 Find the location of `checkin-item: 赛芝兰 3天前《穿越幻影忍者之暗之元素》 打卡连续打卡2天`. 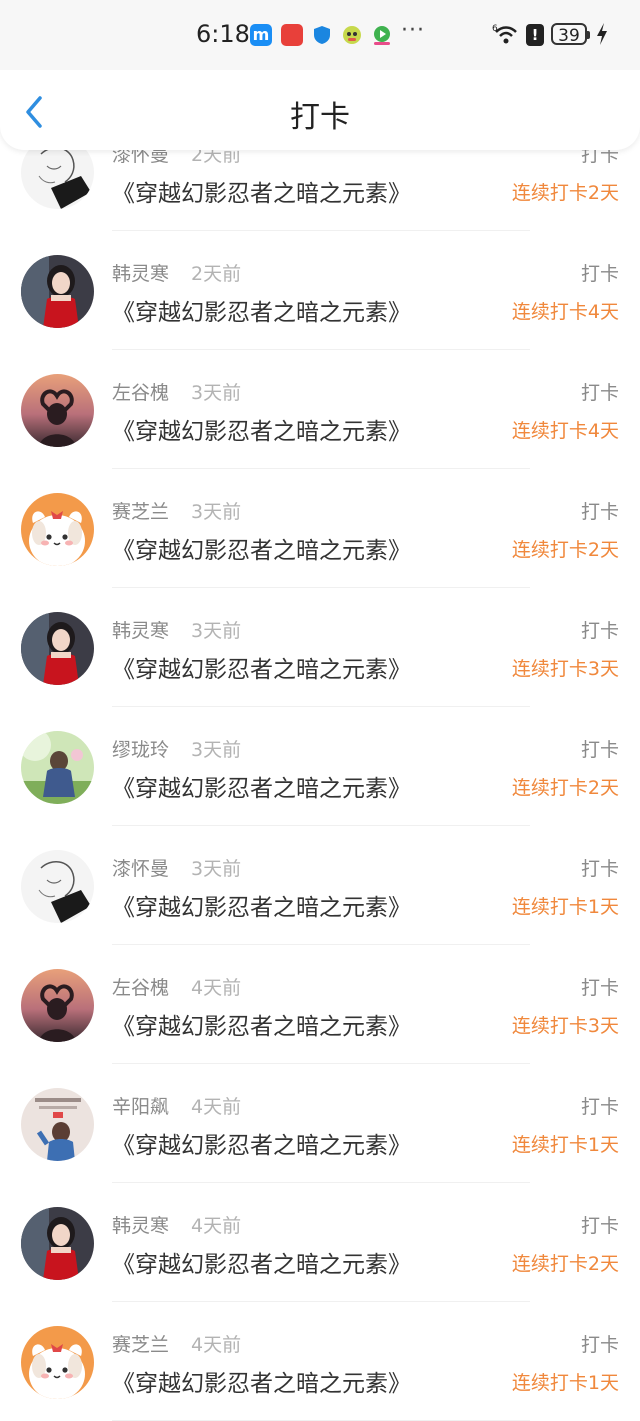

checkin-item: 赛芝兰 3天前《穿越幻影忍者之暗之元素》 打卡连续打卡2天 is located at coordinates (320, 528).